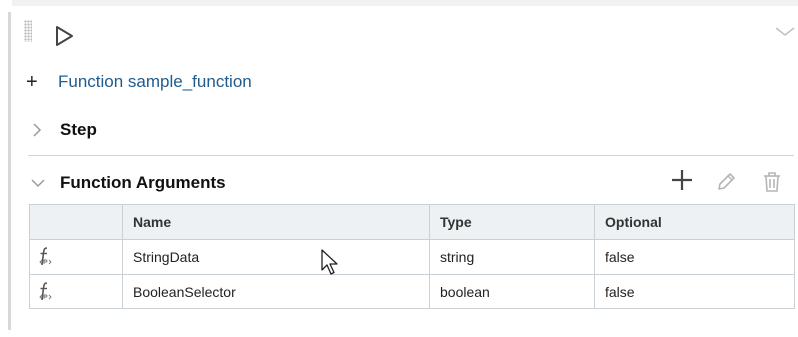 Image resolution: width=798 pixels, height=337 pixels. Describe the element at coordinates (276, 257) in the screenshot. I see `argument-name-cell: StringData` at that location.